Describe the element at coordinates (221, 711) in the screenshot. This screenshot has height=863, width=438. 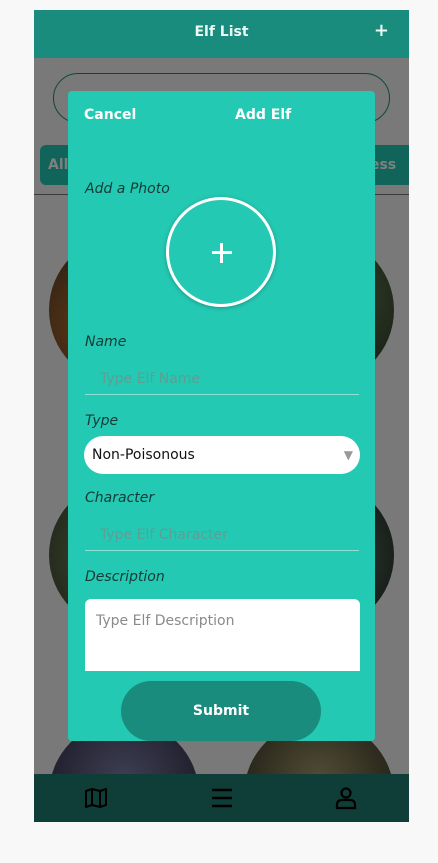
I see `submit-button: Submit` at that location.